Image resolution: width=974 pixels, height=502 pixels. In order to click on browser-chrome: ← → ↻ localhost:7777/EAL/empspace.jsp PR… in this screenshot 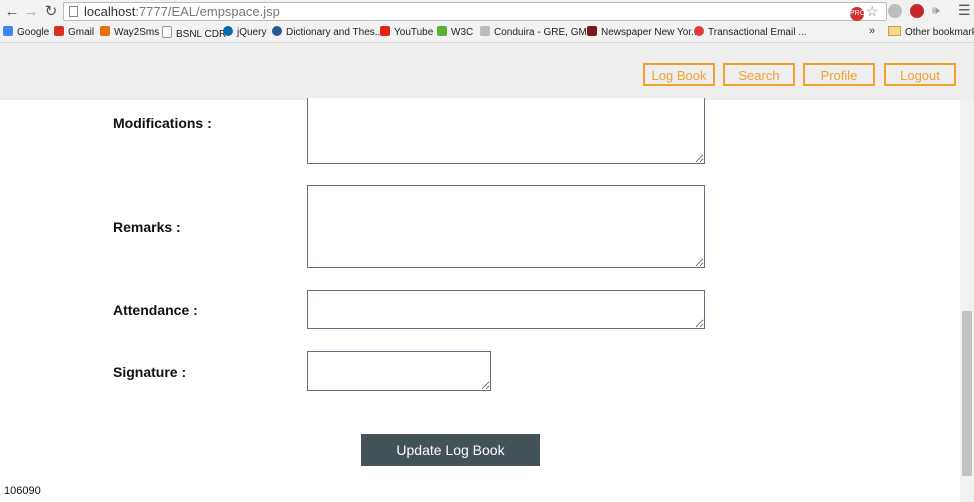, I will do `click(487, 21)`.